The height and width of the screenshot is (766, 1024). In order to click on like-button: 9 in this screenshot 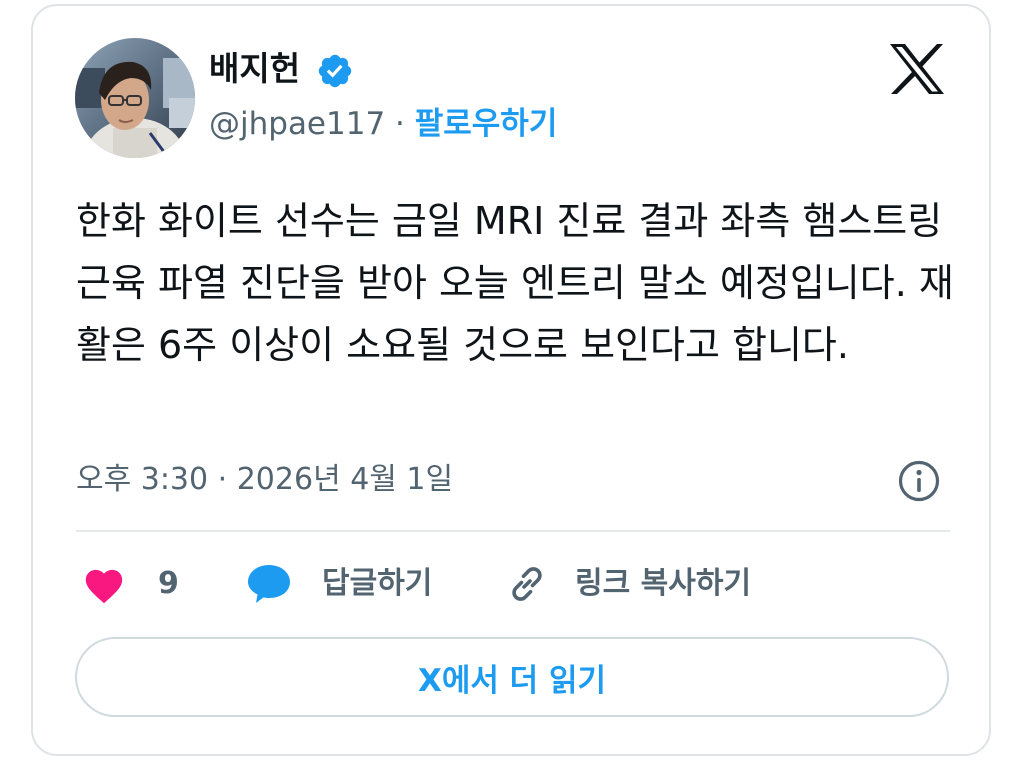, I will do `click(130, 584)`.